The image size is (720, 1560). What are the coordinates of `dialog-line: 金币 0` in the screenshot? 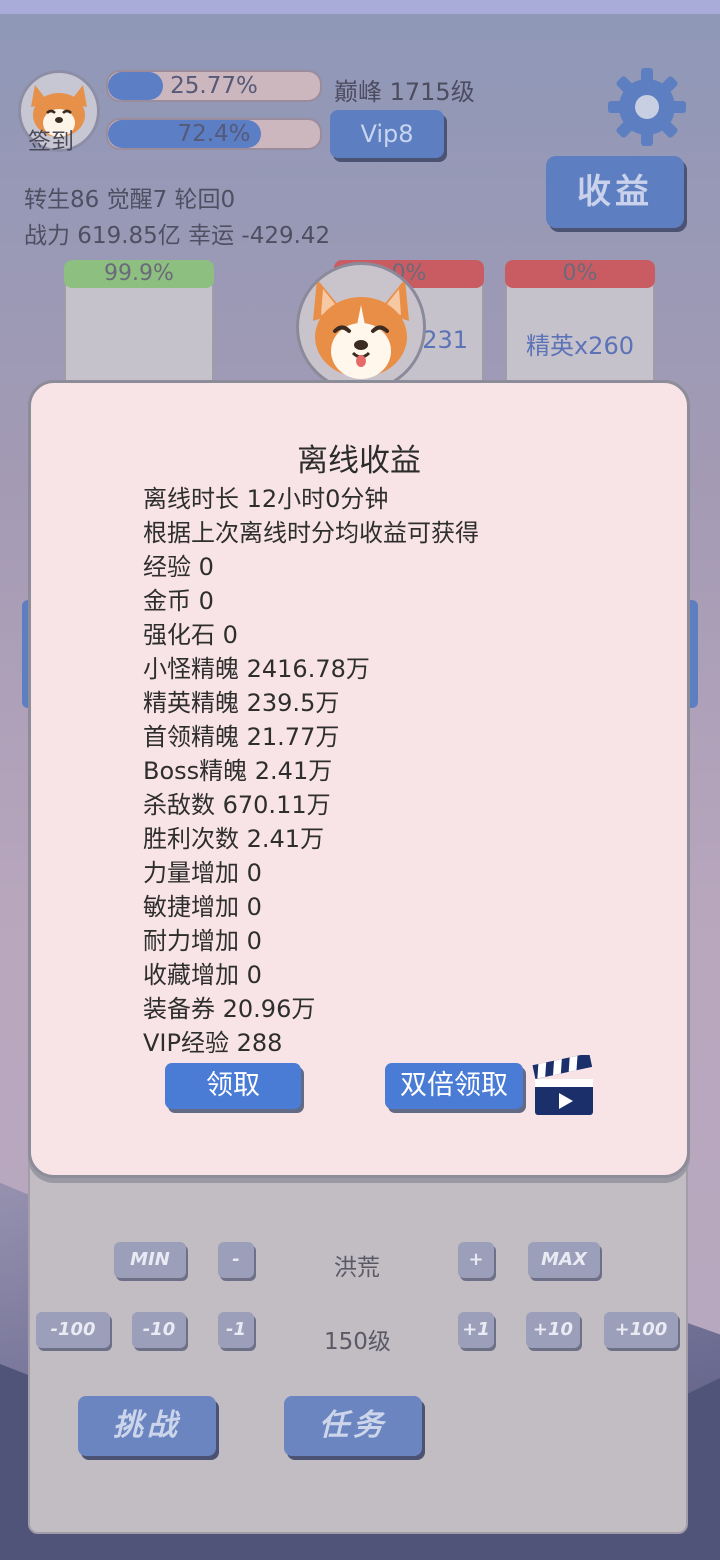 It's located at (178, 601).